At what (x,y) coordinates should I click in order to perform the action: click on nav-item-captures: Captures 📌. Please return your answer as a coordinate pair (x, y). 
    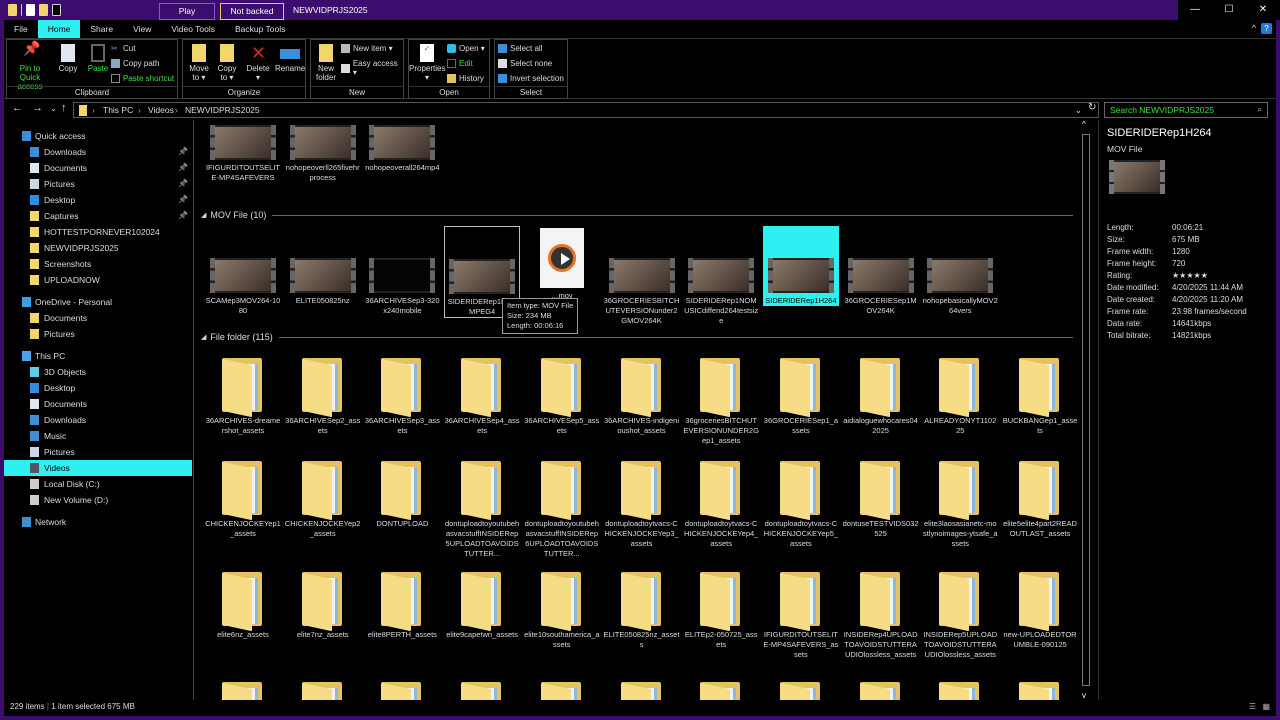
    Looking at the image, I should click on (98, 216).